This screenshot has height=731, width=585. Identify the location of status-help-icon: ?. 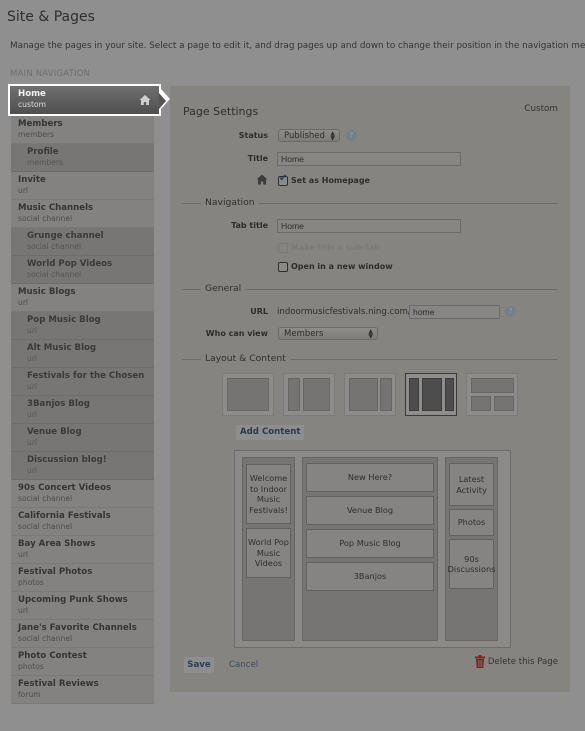
(351, 135).